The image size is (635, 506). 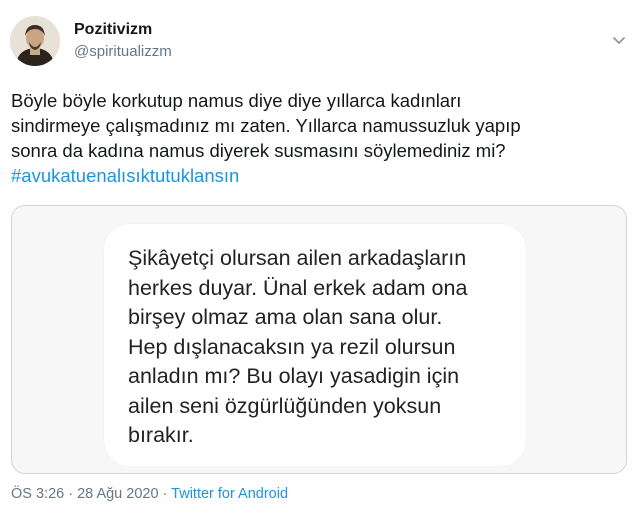 I want to click on hashtag-link: #avukatuenalısıktutuklansın, so click(x=125, y=175).